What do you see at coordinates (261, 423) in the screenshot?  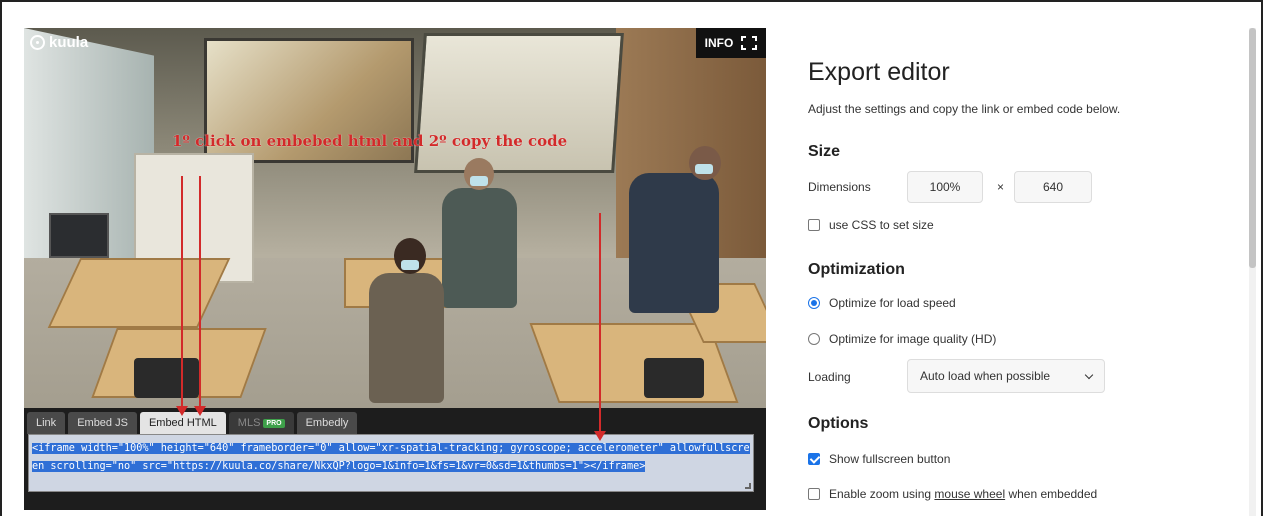 I see `tab-mls: MLS PRO` at bounding box center [261, 423].